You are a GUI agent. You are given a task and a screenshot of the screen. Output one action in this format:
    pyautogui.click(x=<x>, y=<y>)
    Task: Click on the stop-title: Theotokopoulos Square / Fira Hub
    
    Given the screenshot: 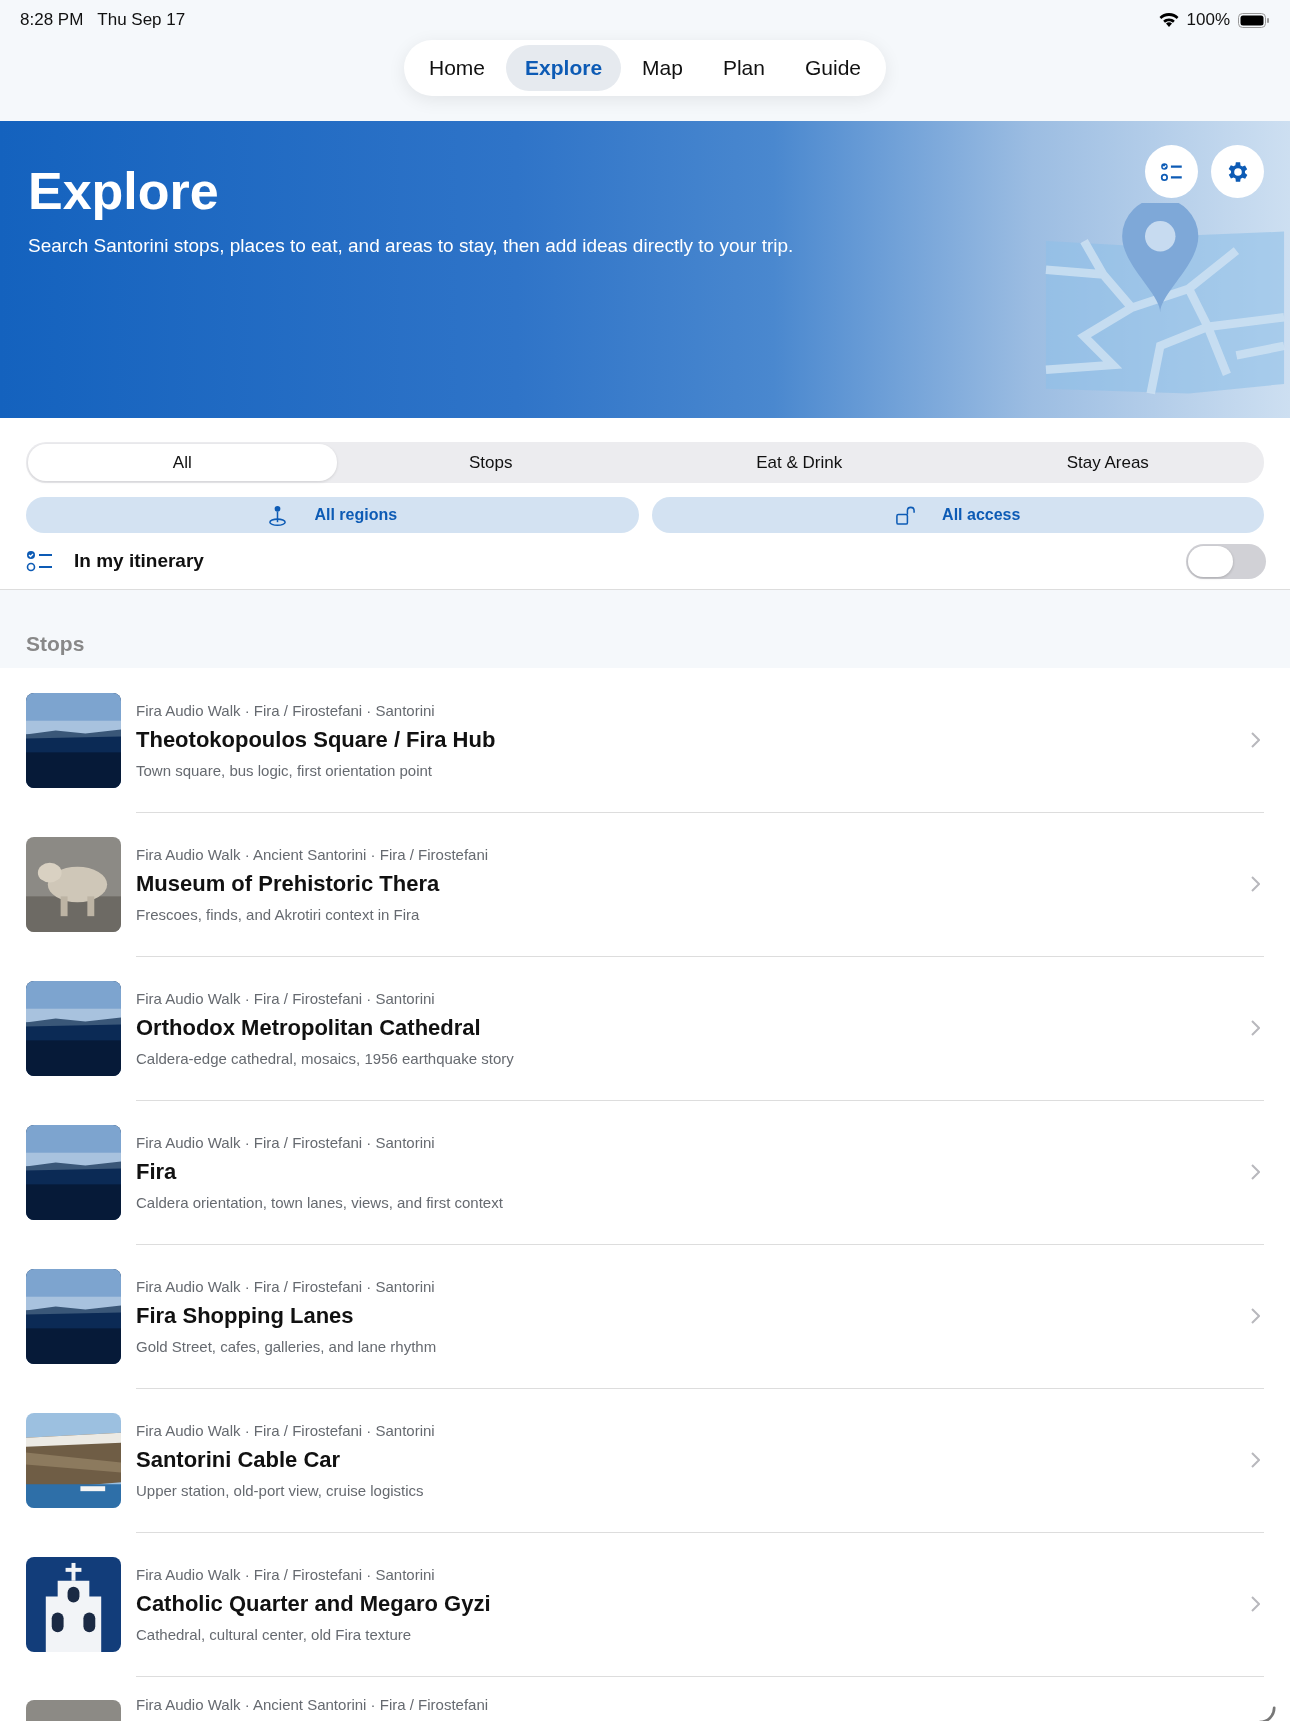 What is the action you would take?
    pyautogui.click(x=316, y=739)
    